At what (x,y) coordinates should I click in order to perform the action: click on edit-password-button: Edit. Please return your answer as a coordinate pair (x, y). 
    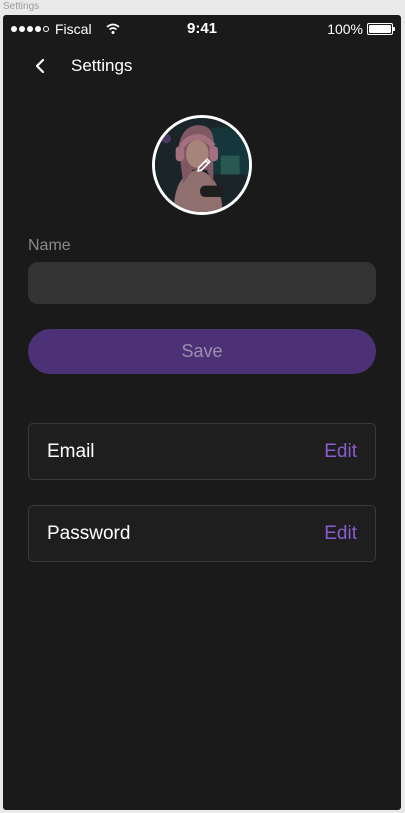
    Looking at the image, I should click on (340, 534).